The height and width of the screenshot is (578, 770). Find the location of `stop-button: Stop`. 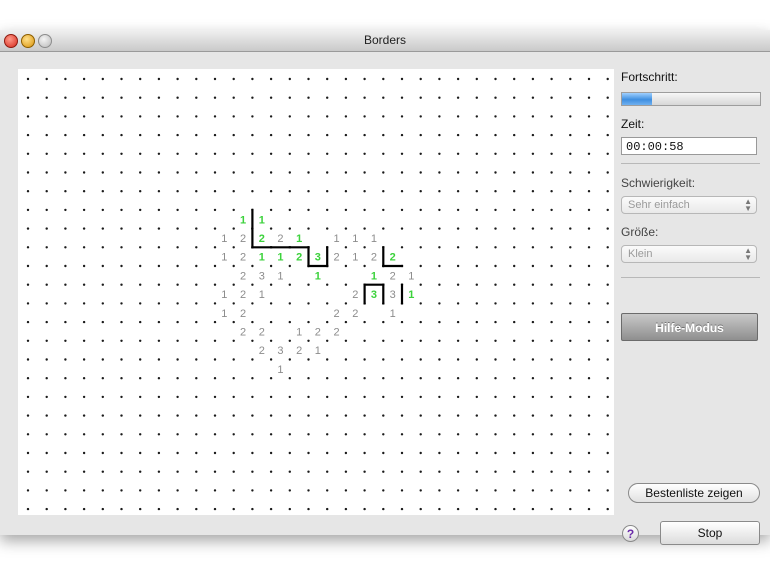

stop-button: Stop is located at coordinates (710, 533).